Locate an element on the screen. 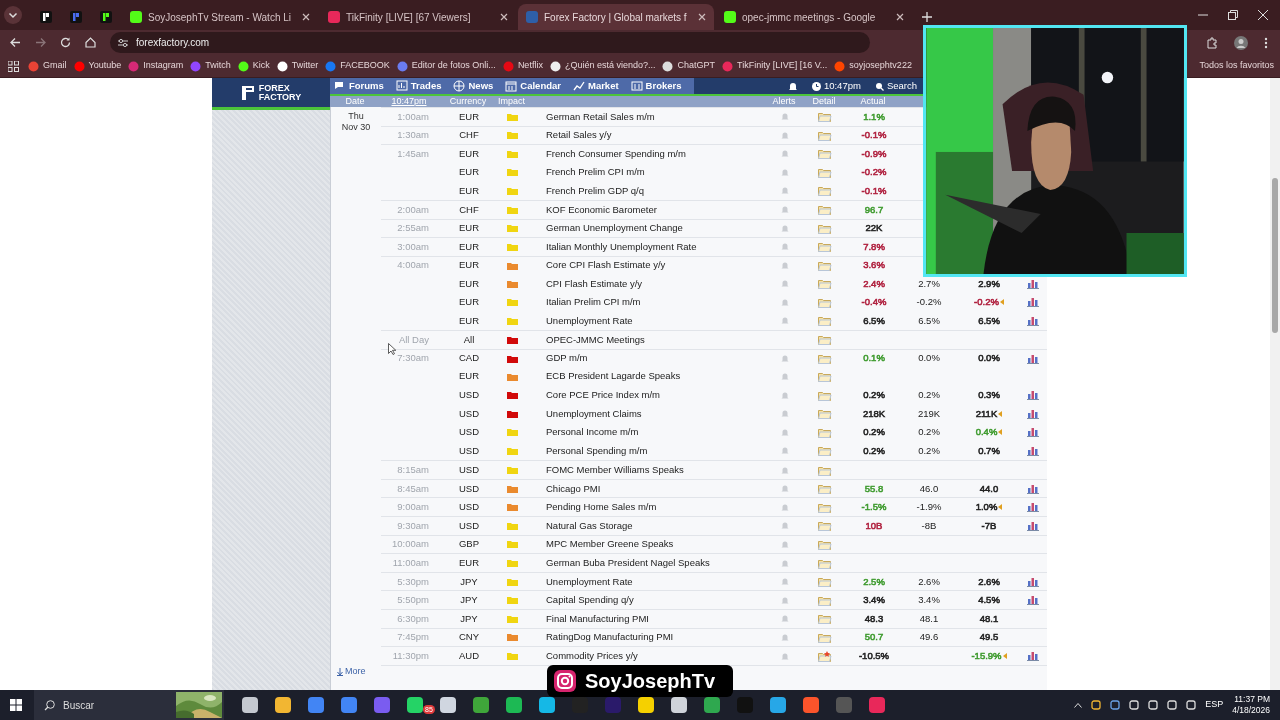 The height and width of the screenshot is (720, 1280). browser-tab: opec-jmmc meetings - Google is located at coordinates (814, 17).